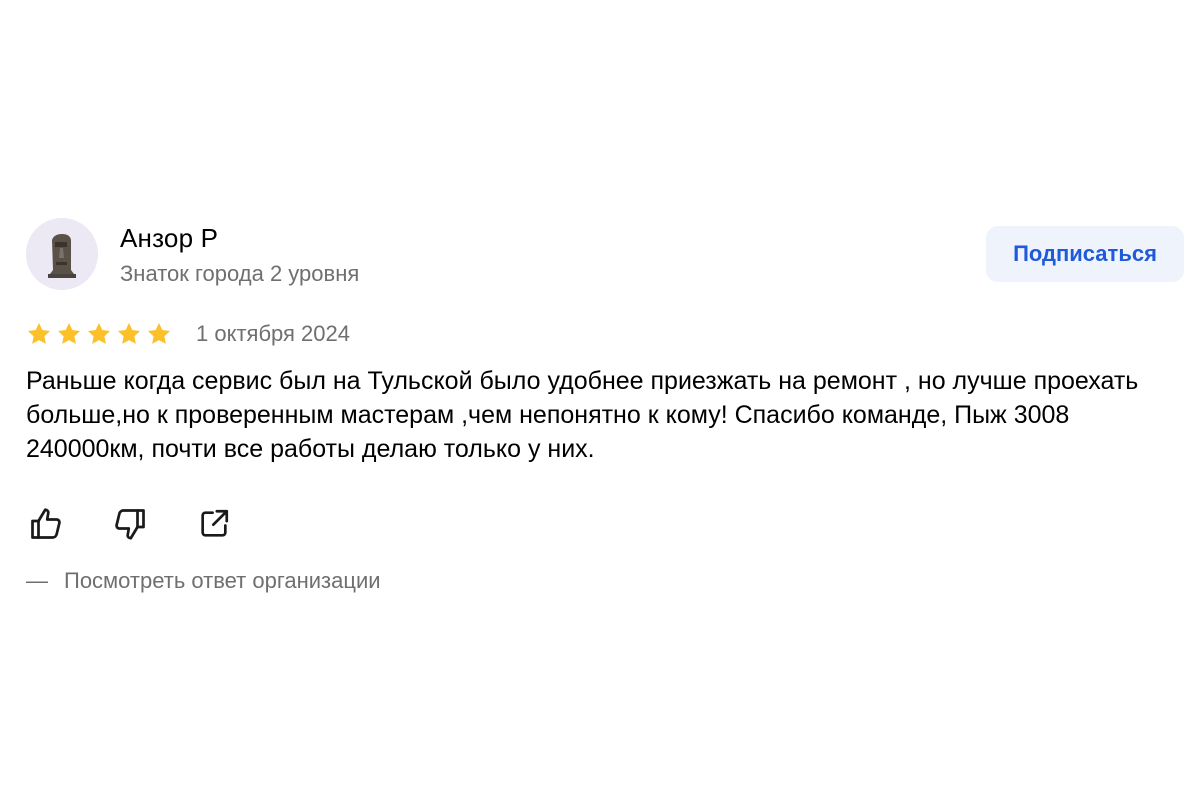 This screenshot has height=800, width=1200. I want to click on share-icon, so click(215, 523).